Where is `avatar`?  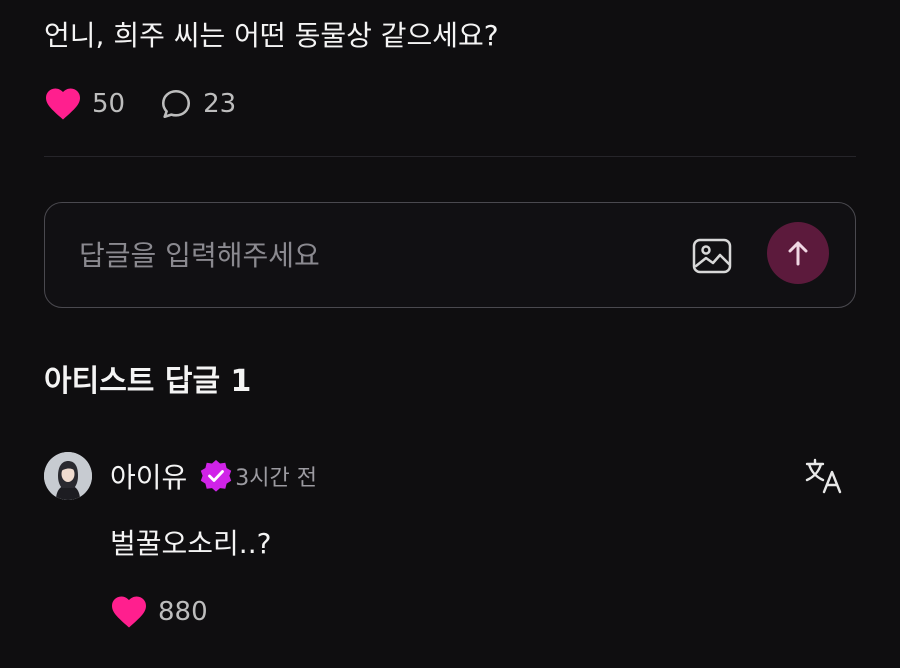
avatar is located at coordinates (68, 476).